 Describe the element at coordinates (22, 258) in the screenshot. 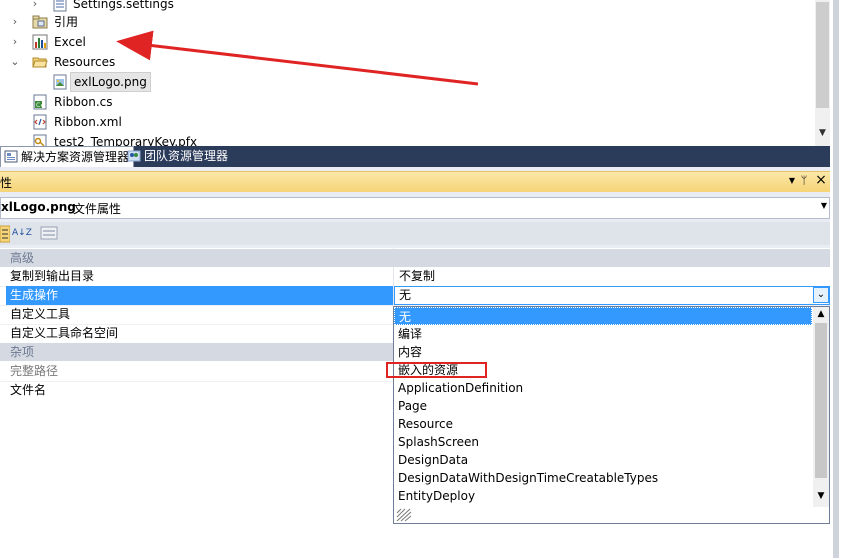

I see `category-label: 高级` at that location.